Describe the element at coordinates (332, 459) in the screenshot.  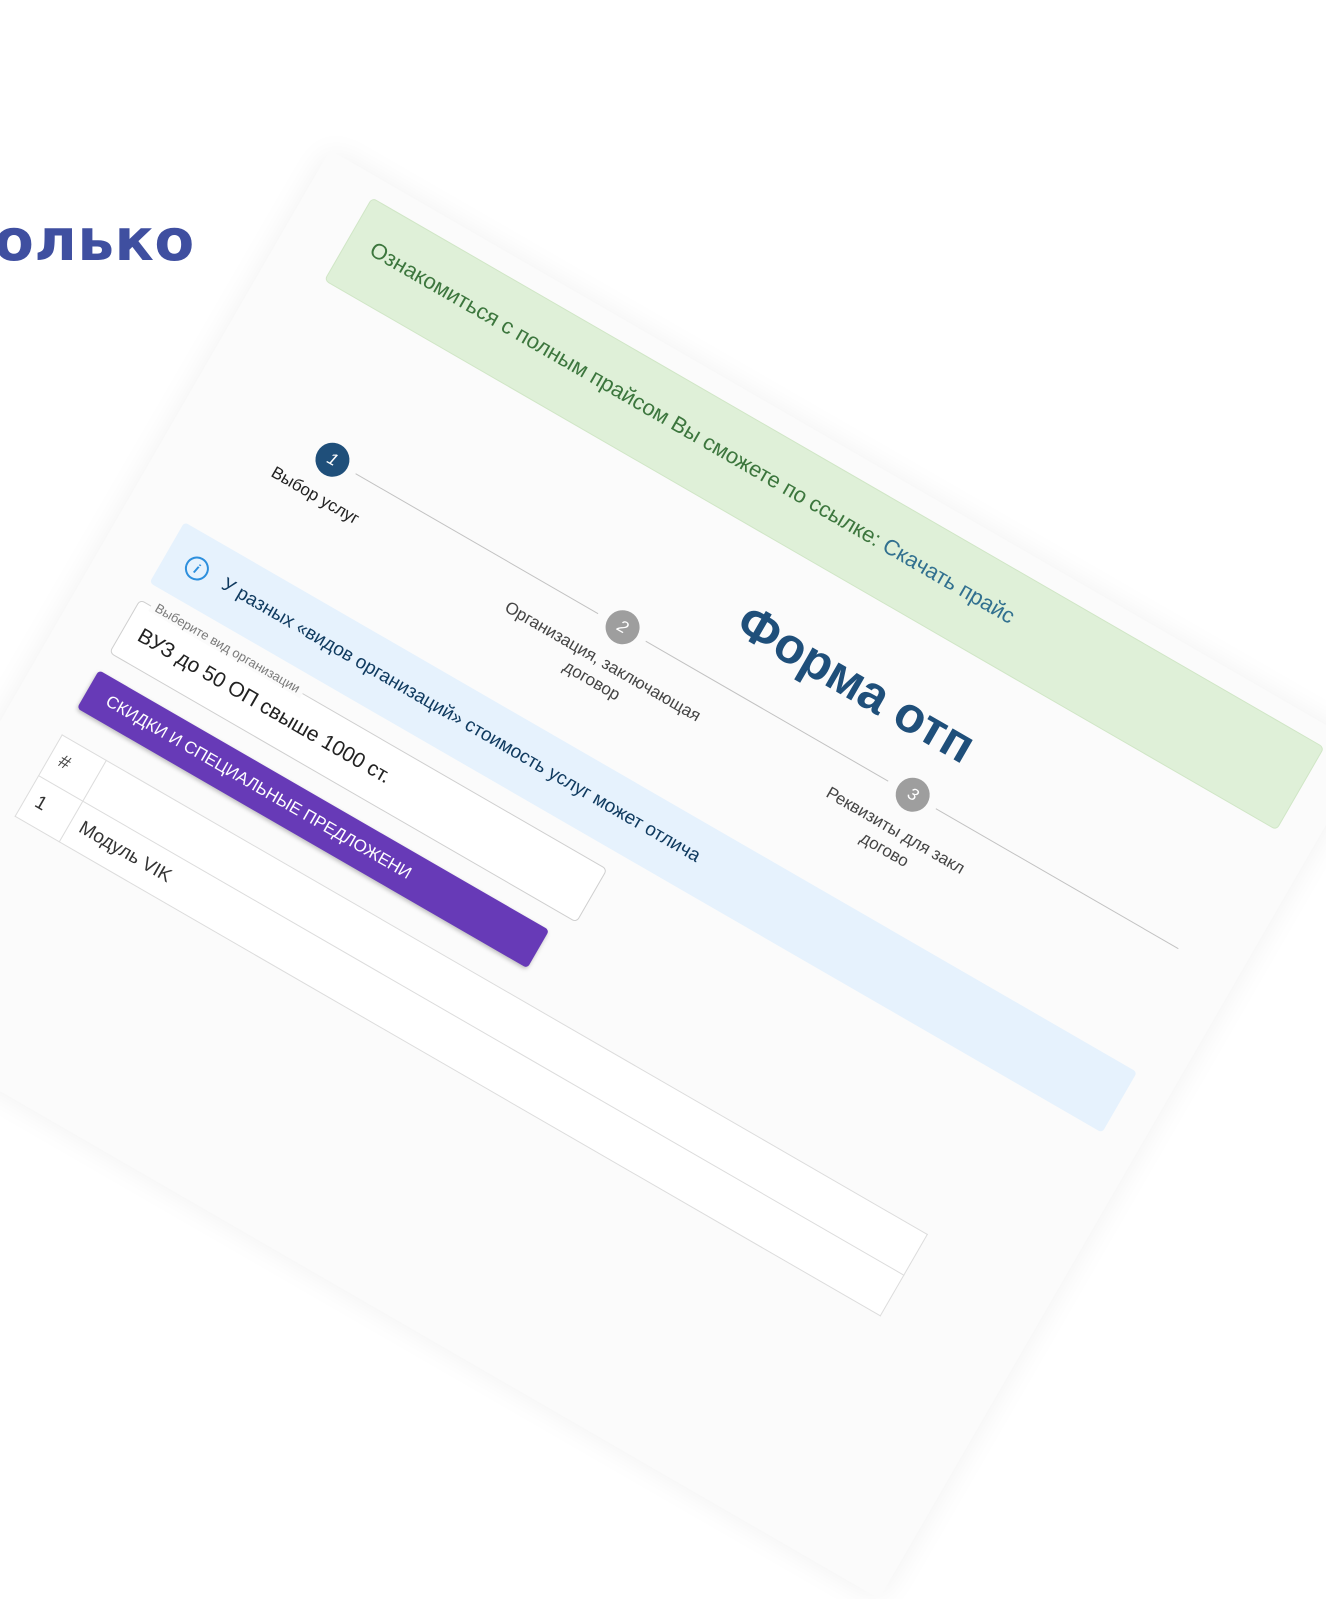
I see `step-1-circle: 1` at that location.